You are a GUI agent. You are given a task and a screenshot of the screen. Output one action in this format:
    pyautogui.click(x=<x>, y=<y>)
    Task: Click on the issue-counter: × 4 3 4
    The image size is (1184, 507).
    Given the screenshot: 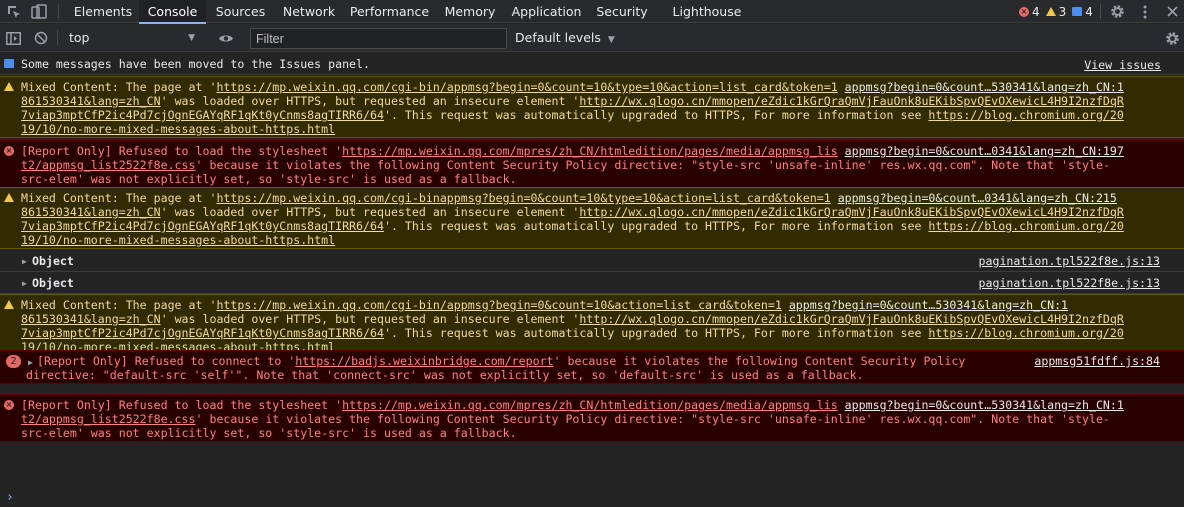 What is the action you would take?
    pyautogui.click(x=1056, y=11)
    